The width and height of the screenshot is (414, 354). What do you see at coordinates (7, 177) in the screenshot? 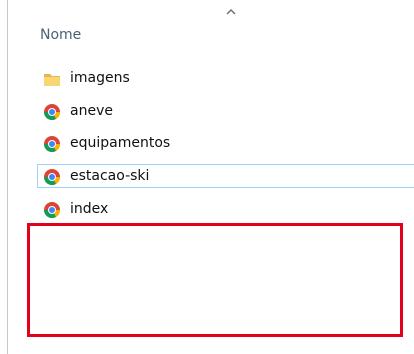
I see `pane-divider` at bounding box center [7, 177].